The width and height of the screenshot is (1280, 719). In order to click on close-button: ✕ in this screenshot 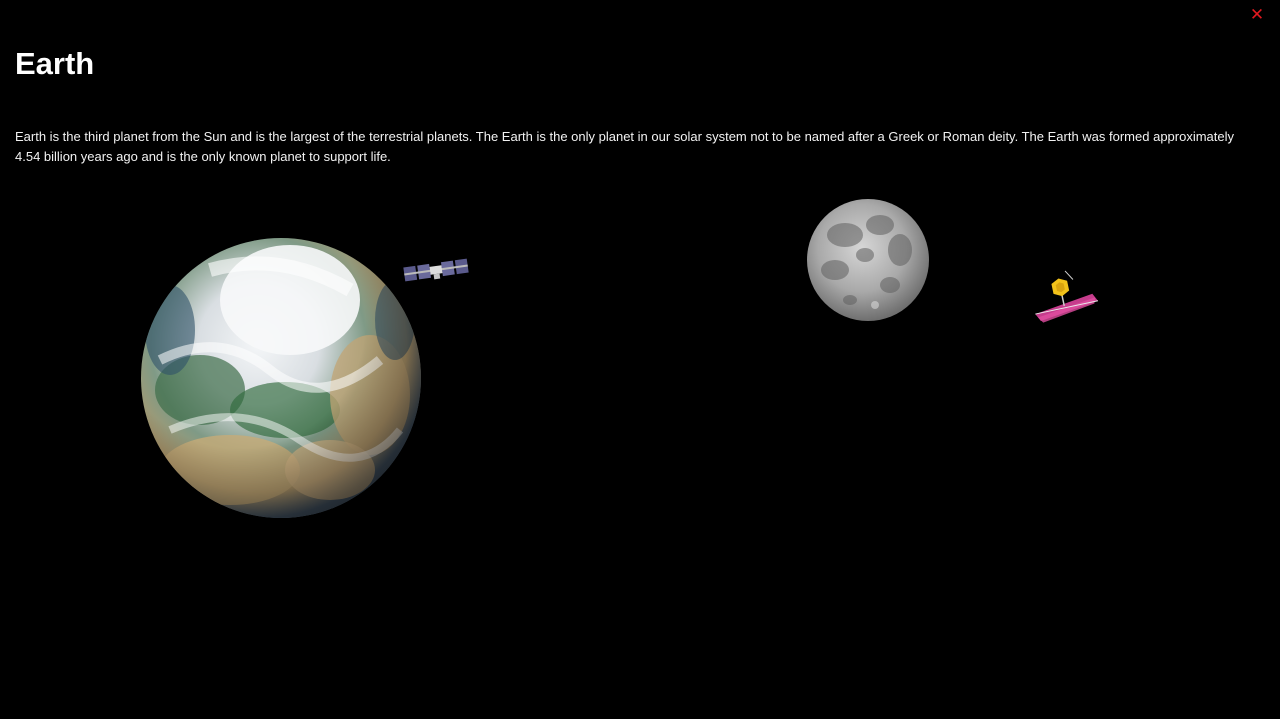, I will do `click(1257, 15)`.